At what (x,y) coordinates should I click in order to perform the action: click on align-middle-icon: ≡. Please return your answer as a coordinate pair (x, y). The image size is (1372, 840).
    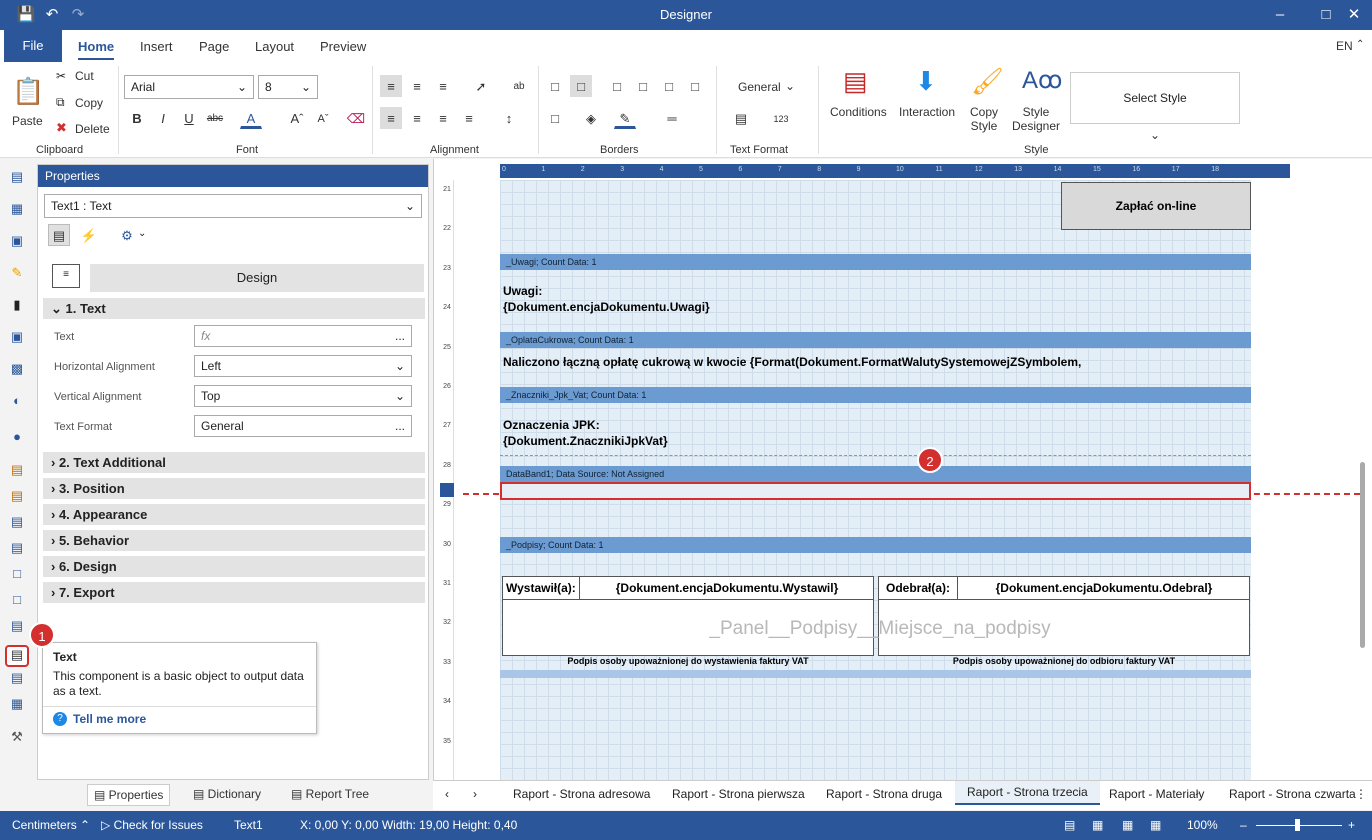
    Looking at the image, I should click on (417, 86).